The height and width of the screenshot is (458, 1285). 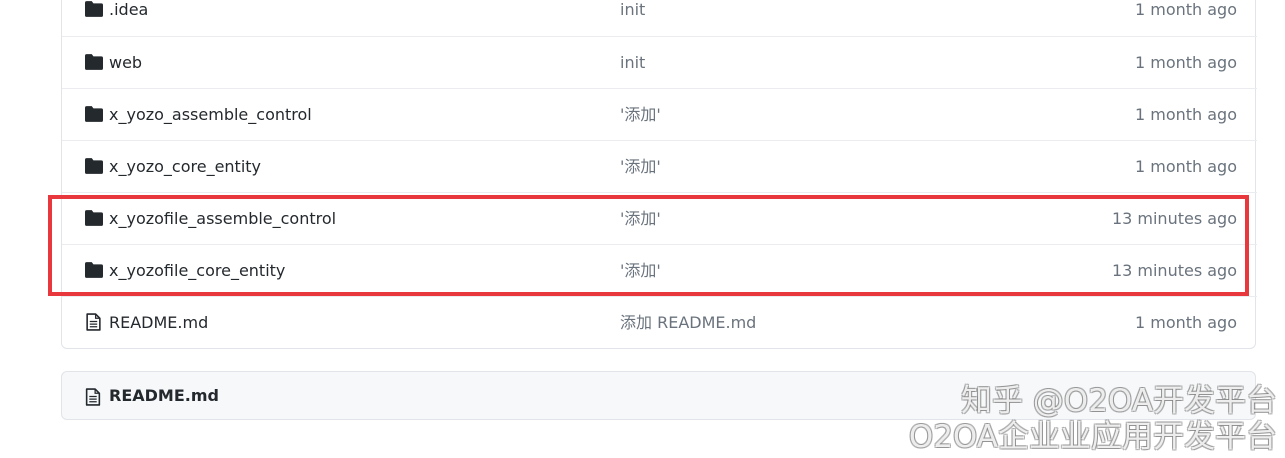 What do you see at coordinates (128, 18) in the screenshot?
I see `file-name-link: .idea` at bounding box center [128, 18].